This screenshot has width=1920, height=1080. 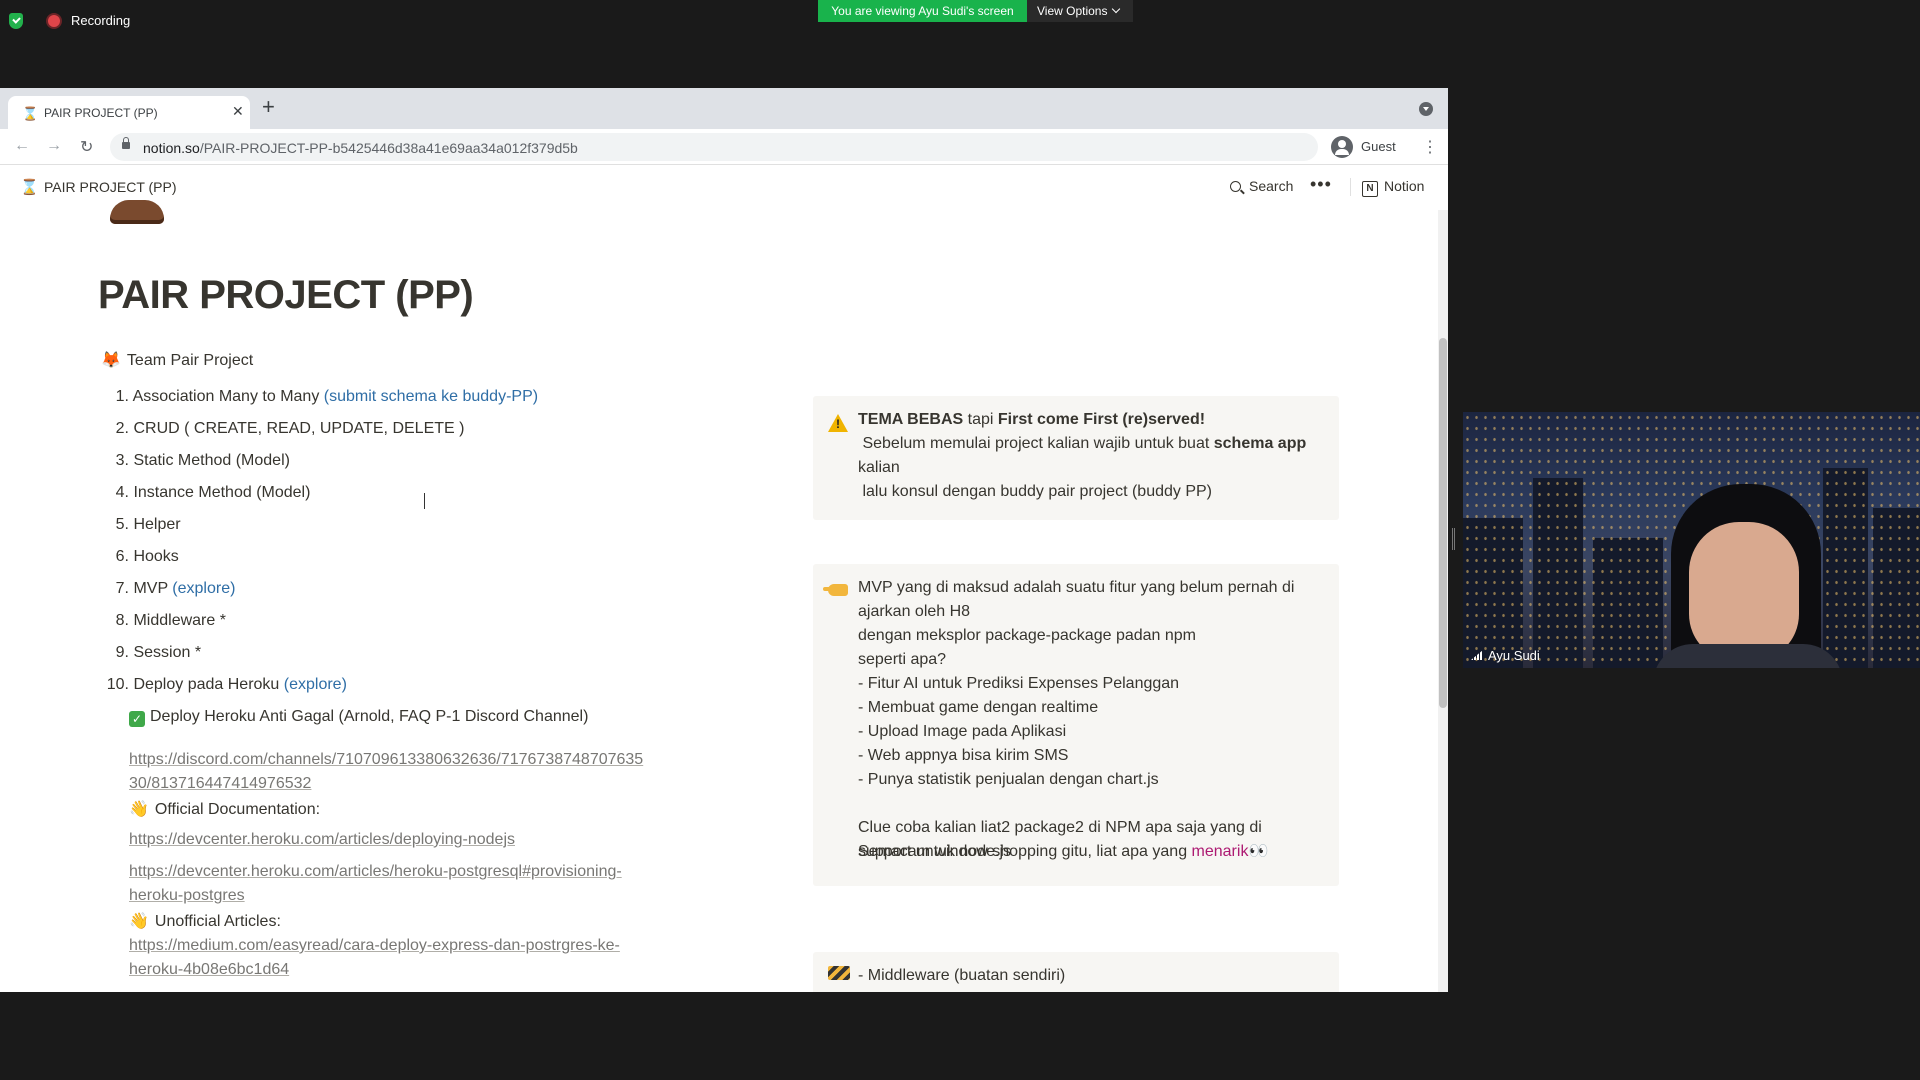 What do you see at coordinates (1363, 147) in the screenshot?
I see `profile-button: Guest` at bounding box center [1363, 147].